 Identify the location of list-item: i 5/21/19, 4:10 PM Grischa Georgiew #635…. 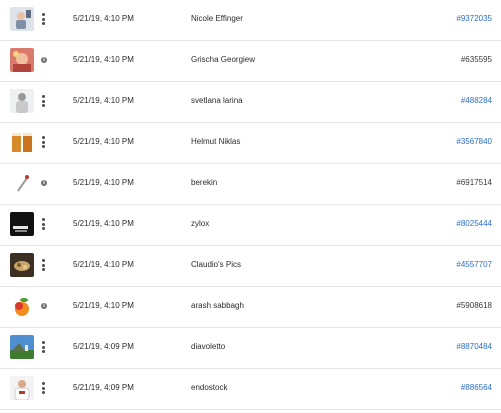
(250, 61).